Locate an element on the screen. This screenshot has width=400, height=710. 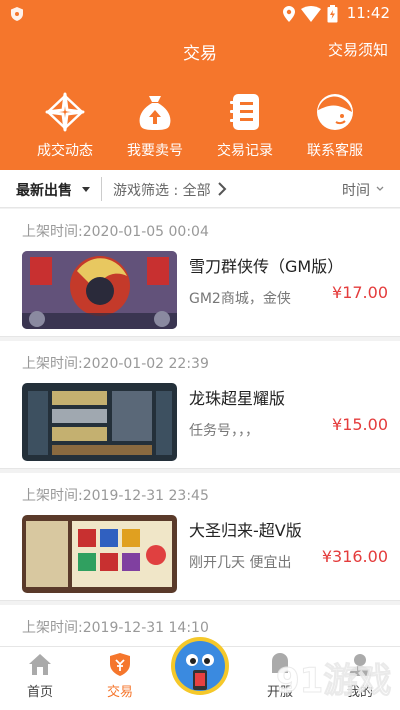
game-filter: 游戏筛选 : 全部 is located at coordinates (162, 190).